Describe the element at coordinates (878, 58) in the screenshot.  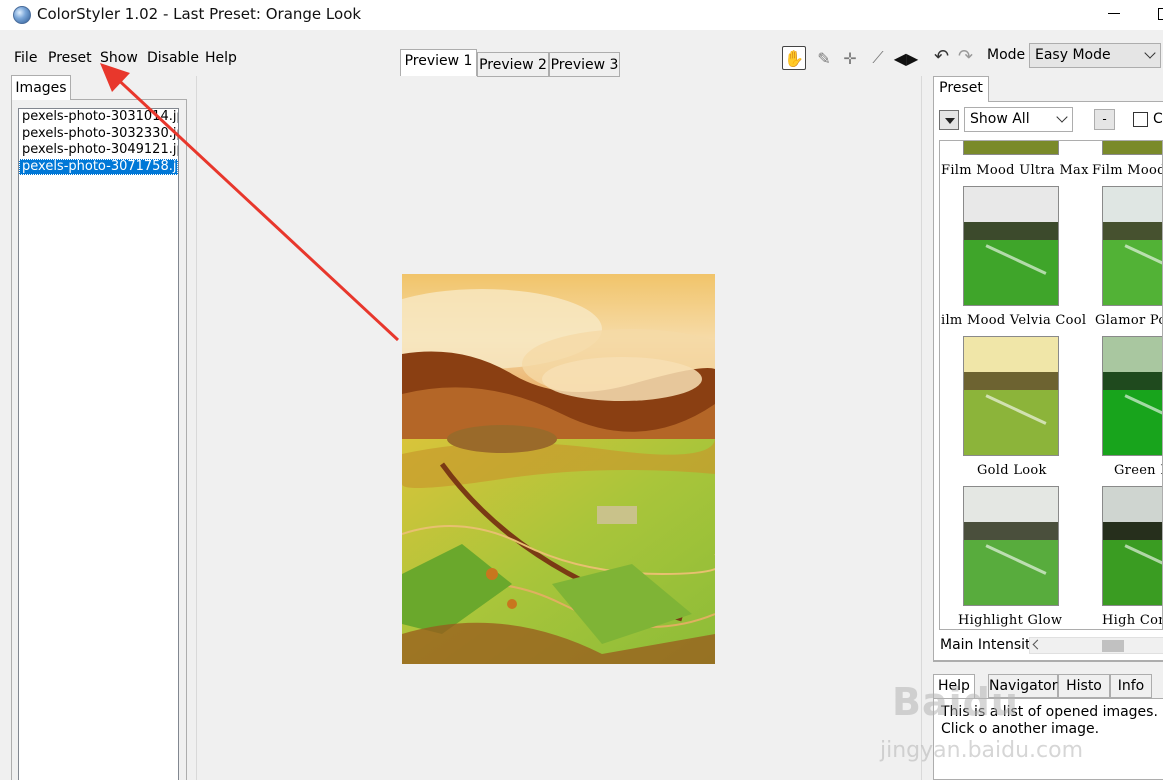
I see `brush-icon: ⟋` at that location.